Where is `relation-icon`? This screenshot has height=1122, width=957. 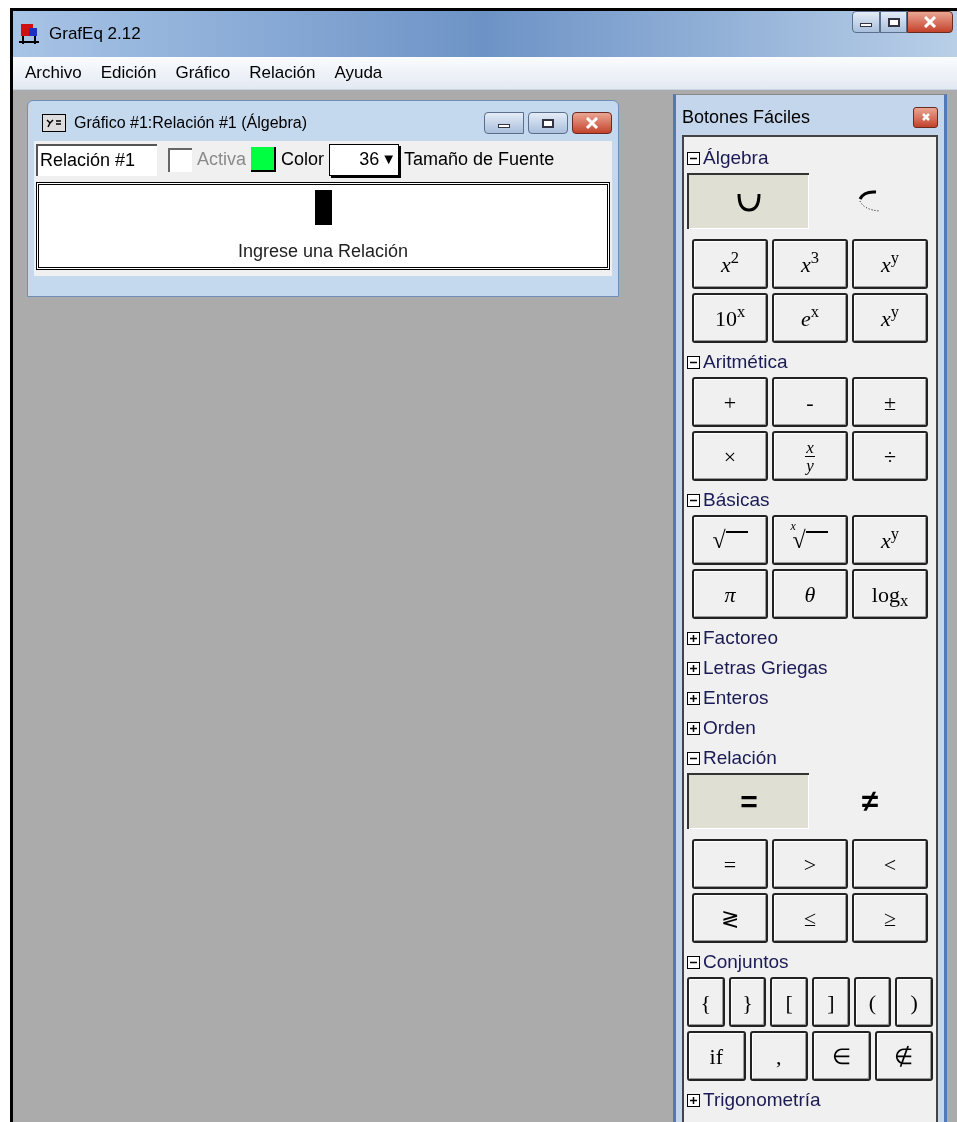
relation-icon is located at coordinates (54, 123).